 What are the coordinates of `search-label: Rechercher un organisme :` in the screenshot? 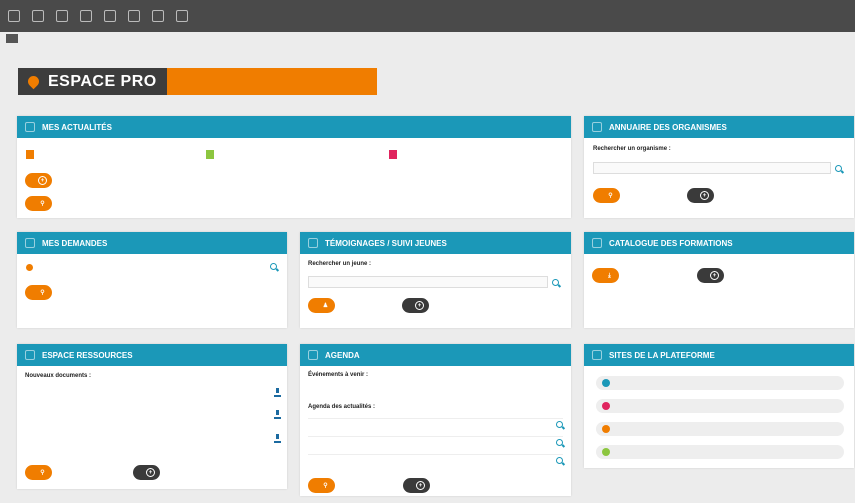 It's located at (632, 149).